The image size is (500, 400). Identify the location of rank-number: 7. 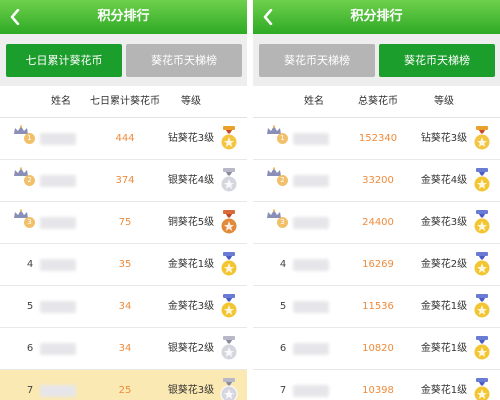
(30, 390).